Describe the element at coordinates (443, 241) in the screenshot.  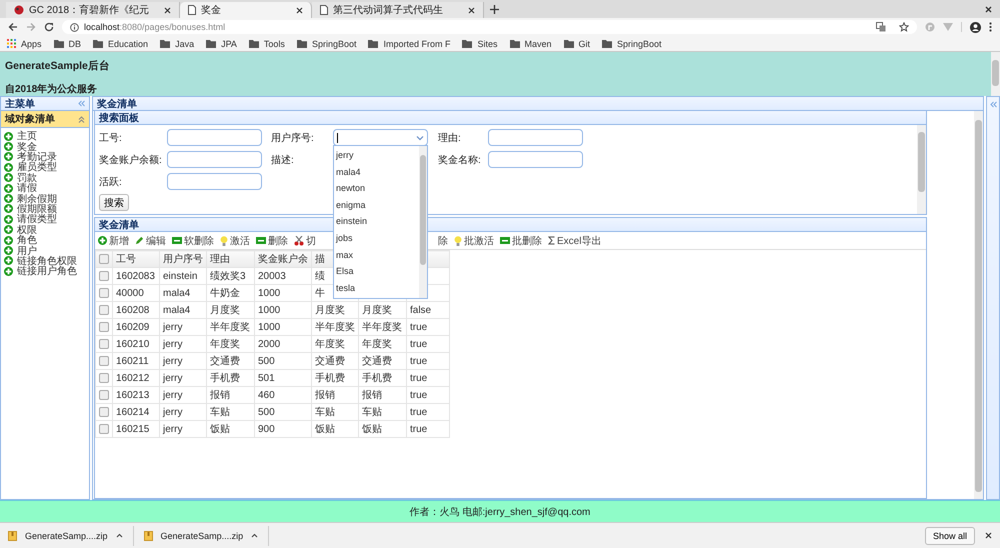
I see `toolbar-button: 除` at that location.